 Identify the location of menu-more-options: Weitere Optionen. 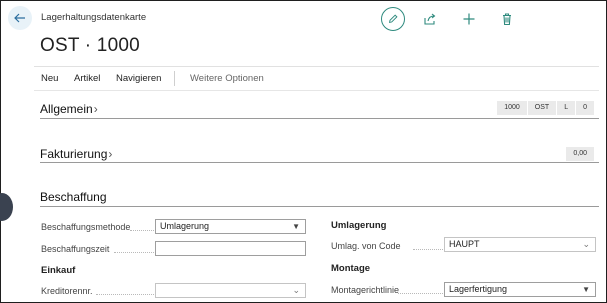
(227, 78).